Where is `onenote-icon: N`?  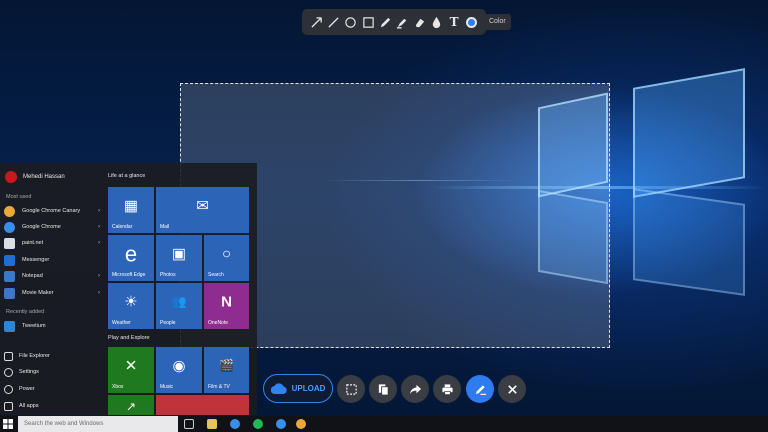
onenote-icon: N is located at coordinates (226, 302).